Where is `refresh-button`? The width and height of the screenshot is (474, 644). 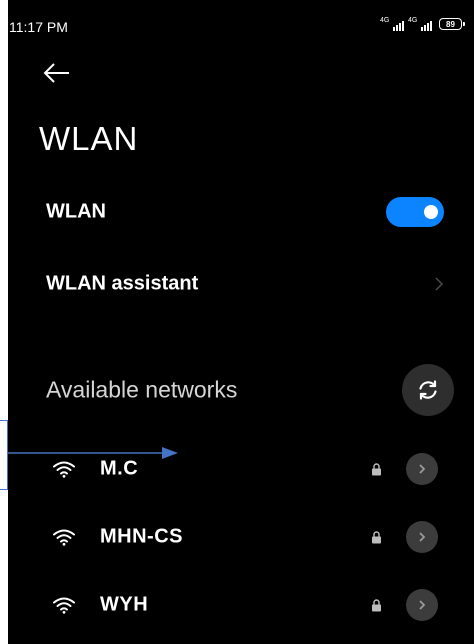
refresh-button is located at coordinates (428, 390).